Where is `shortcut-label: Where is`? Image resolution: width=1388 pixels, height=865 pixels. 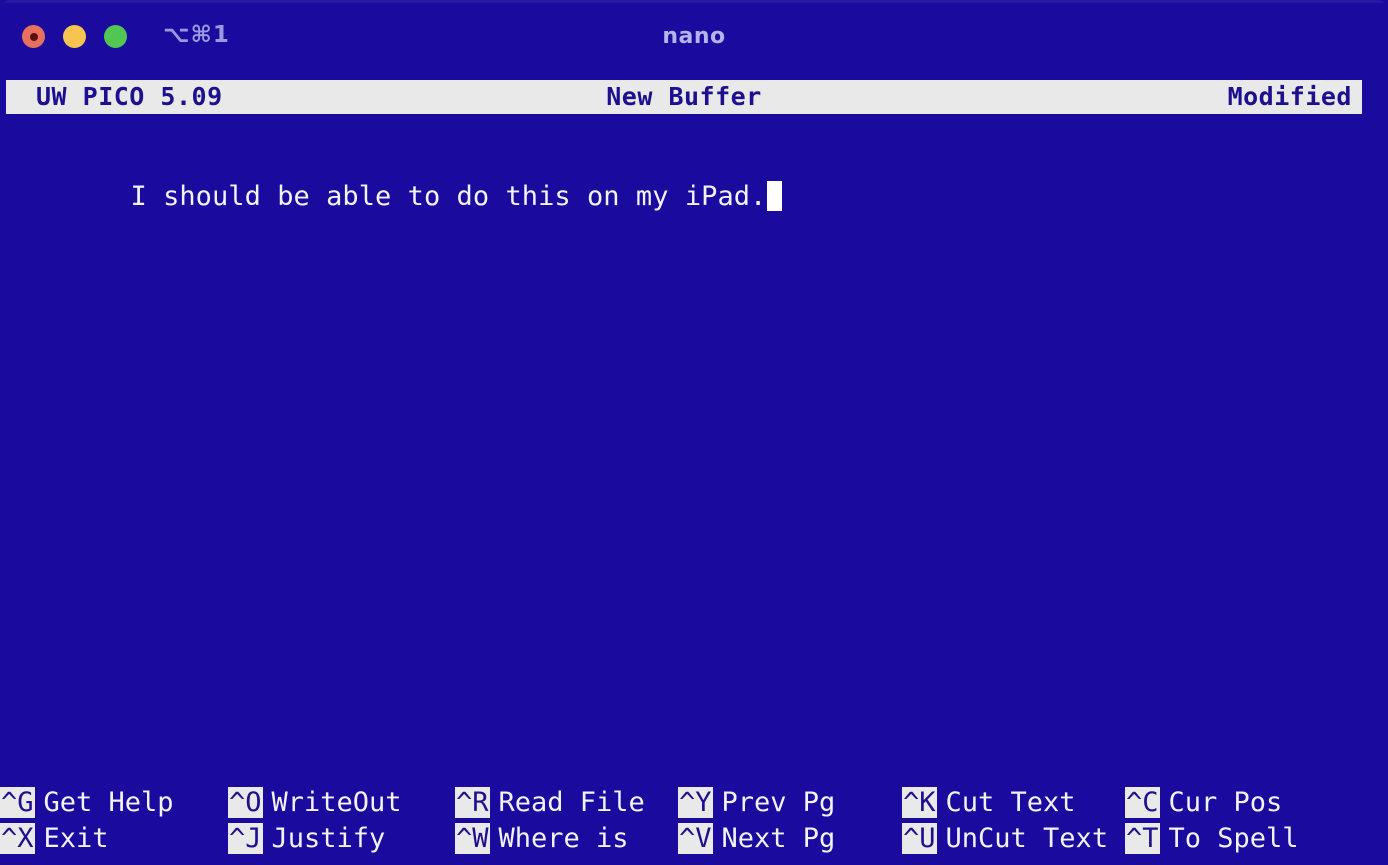
shortcut-label: Where is is located at coordinates (563, 838).